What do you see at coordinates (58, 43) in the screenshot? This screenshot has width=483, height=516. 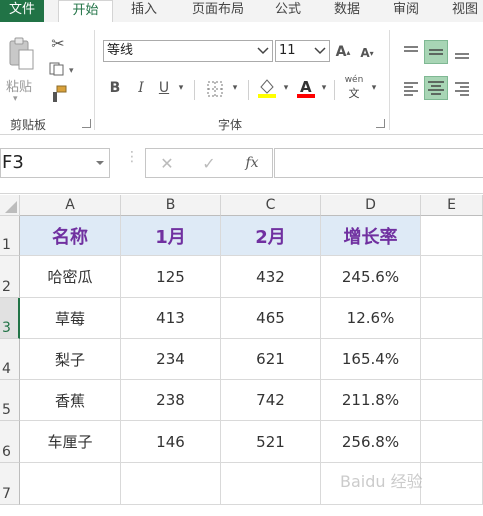 I see `cut-icon: ✂` at bounding box center [58, 43].